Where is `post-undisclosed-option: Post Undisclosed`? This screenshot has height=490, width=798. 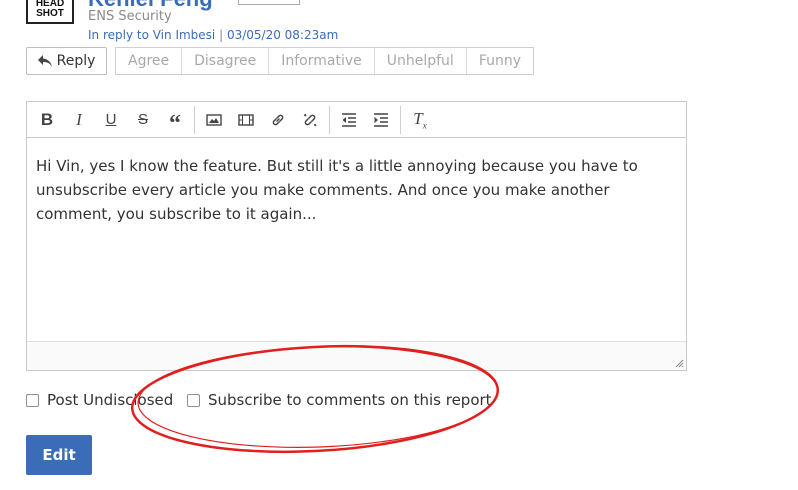
post-undisclosed-option: Post Undisclosed is located at coordinates (99, 400).